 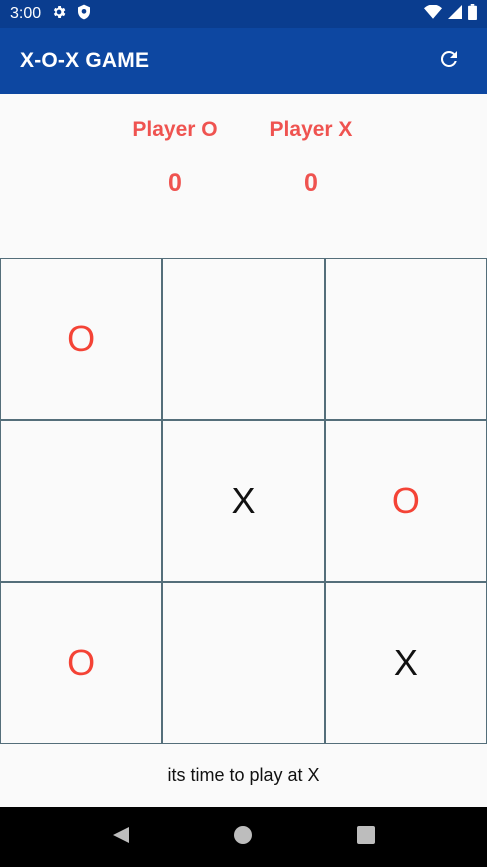 I want to click on refresh-icon, so click(x=449, y=61).